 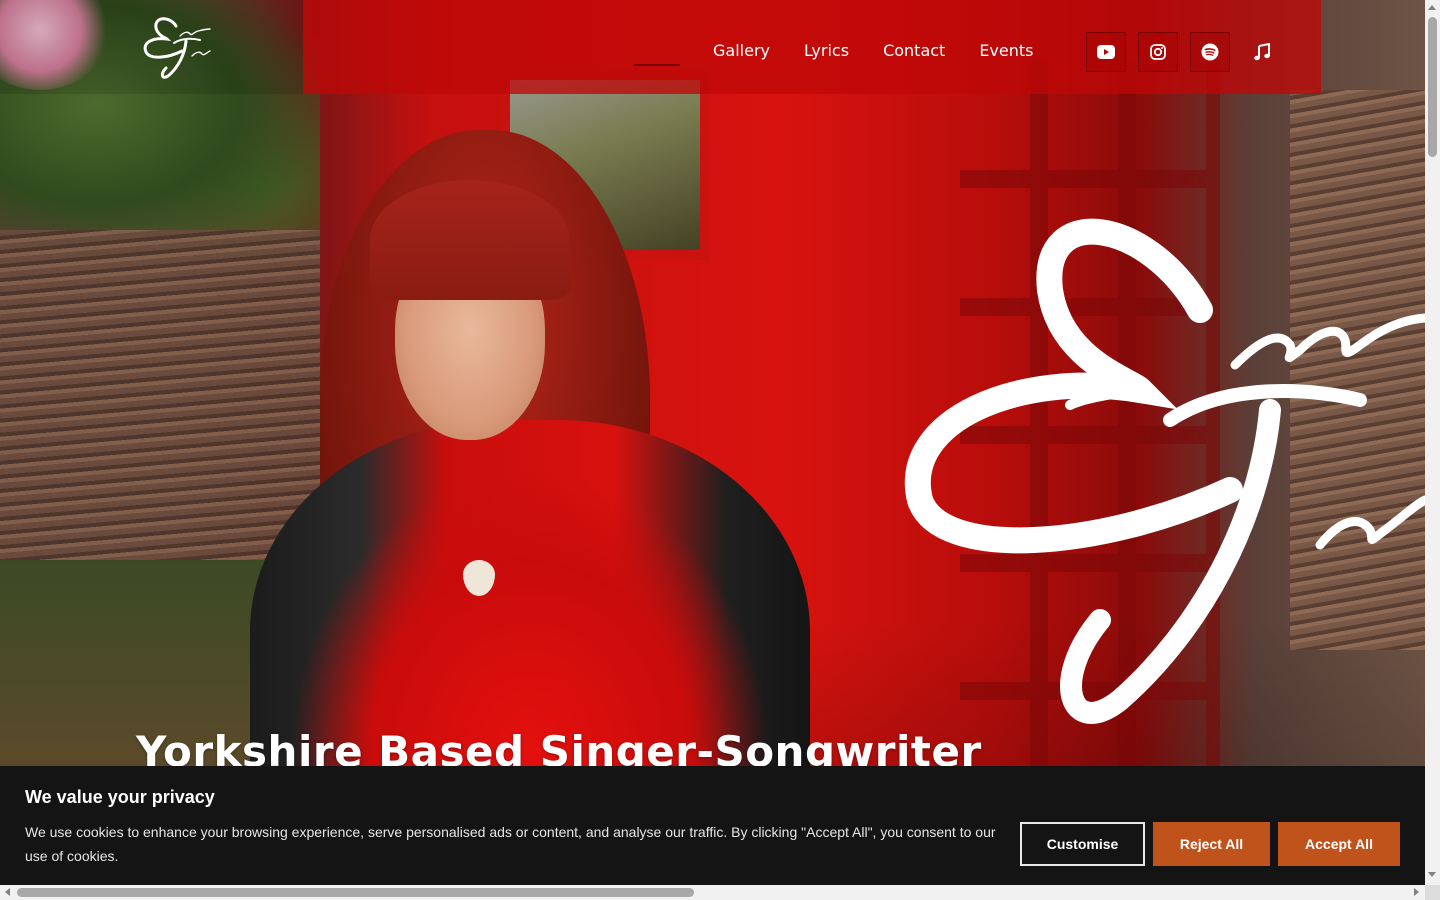 What do you see at coordinates (1432, 442) in the screenshot?
I see `vertical-scrollbar` at bounding box center [1432, 442].